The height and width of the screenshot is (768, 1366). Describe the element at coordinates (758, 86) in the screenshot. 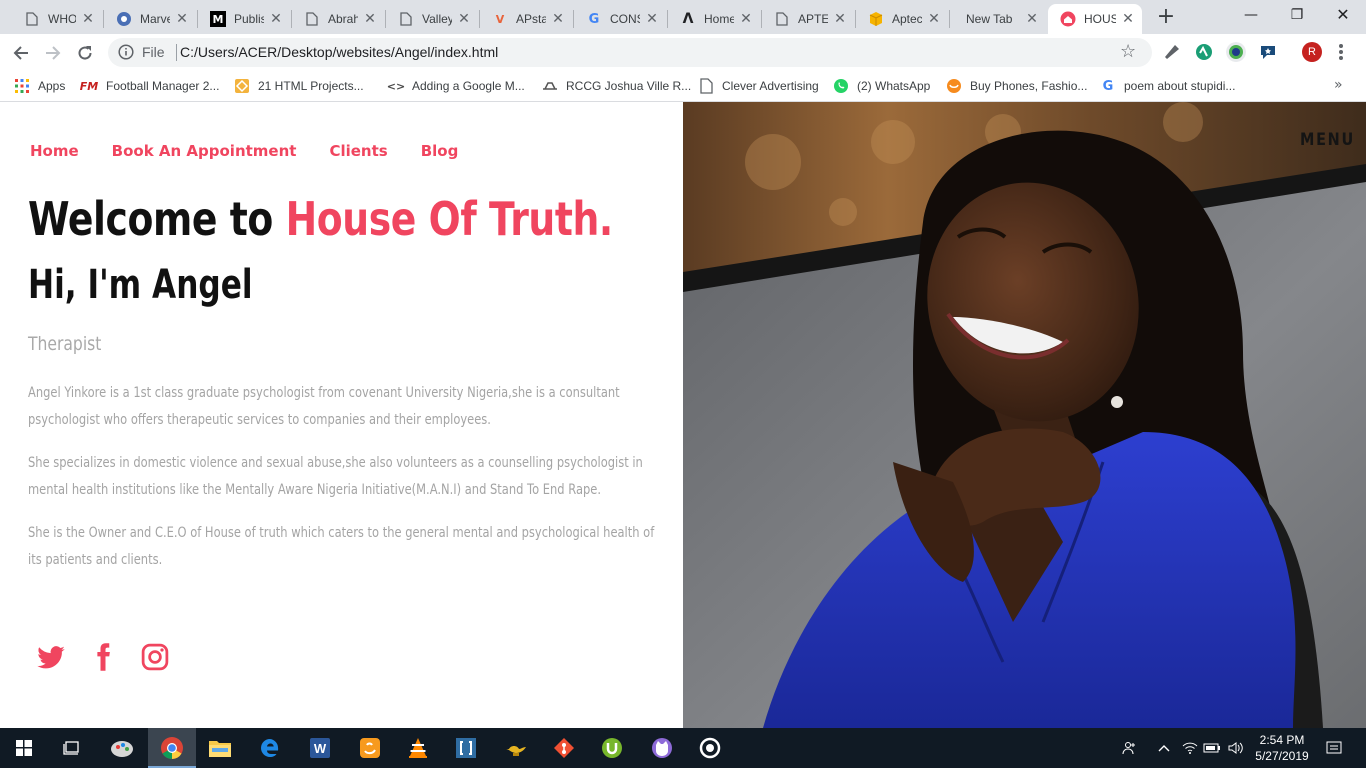

I see `bookmark-item: Clever Advertising` at that location.